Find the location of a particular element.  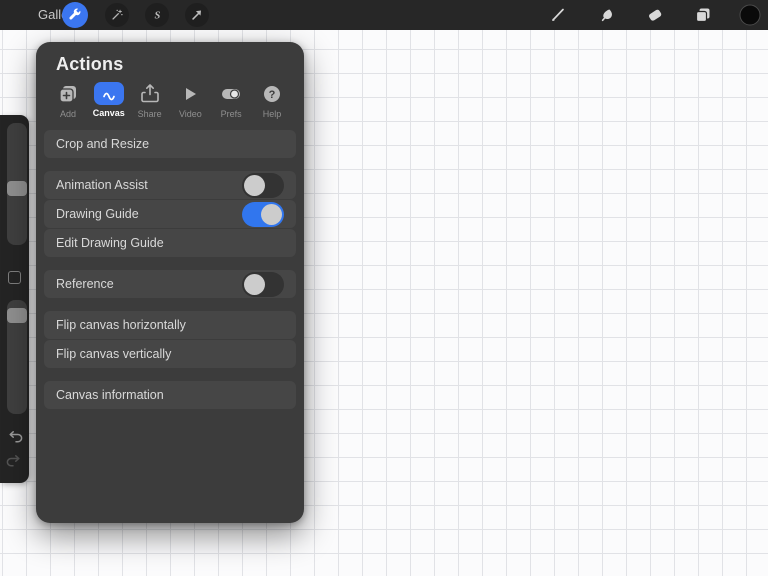

video-icon is located at coordinates (190, 94).